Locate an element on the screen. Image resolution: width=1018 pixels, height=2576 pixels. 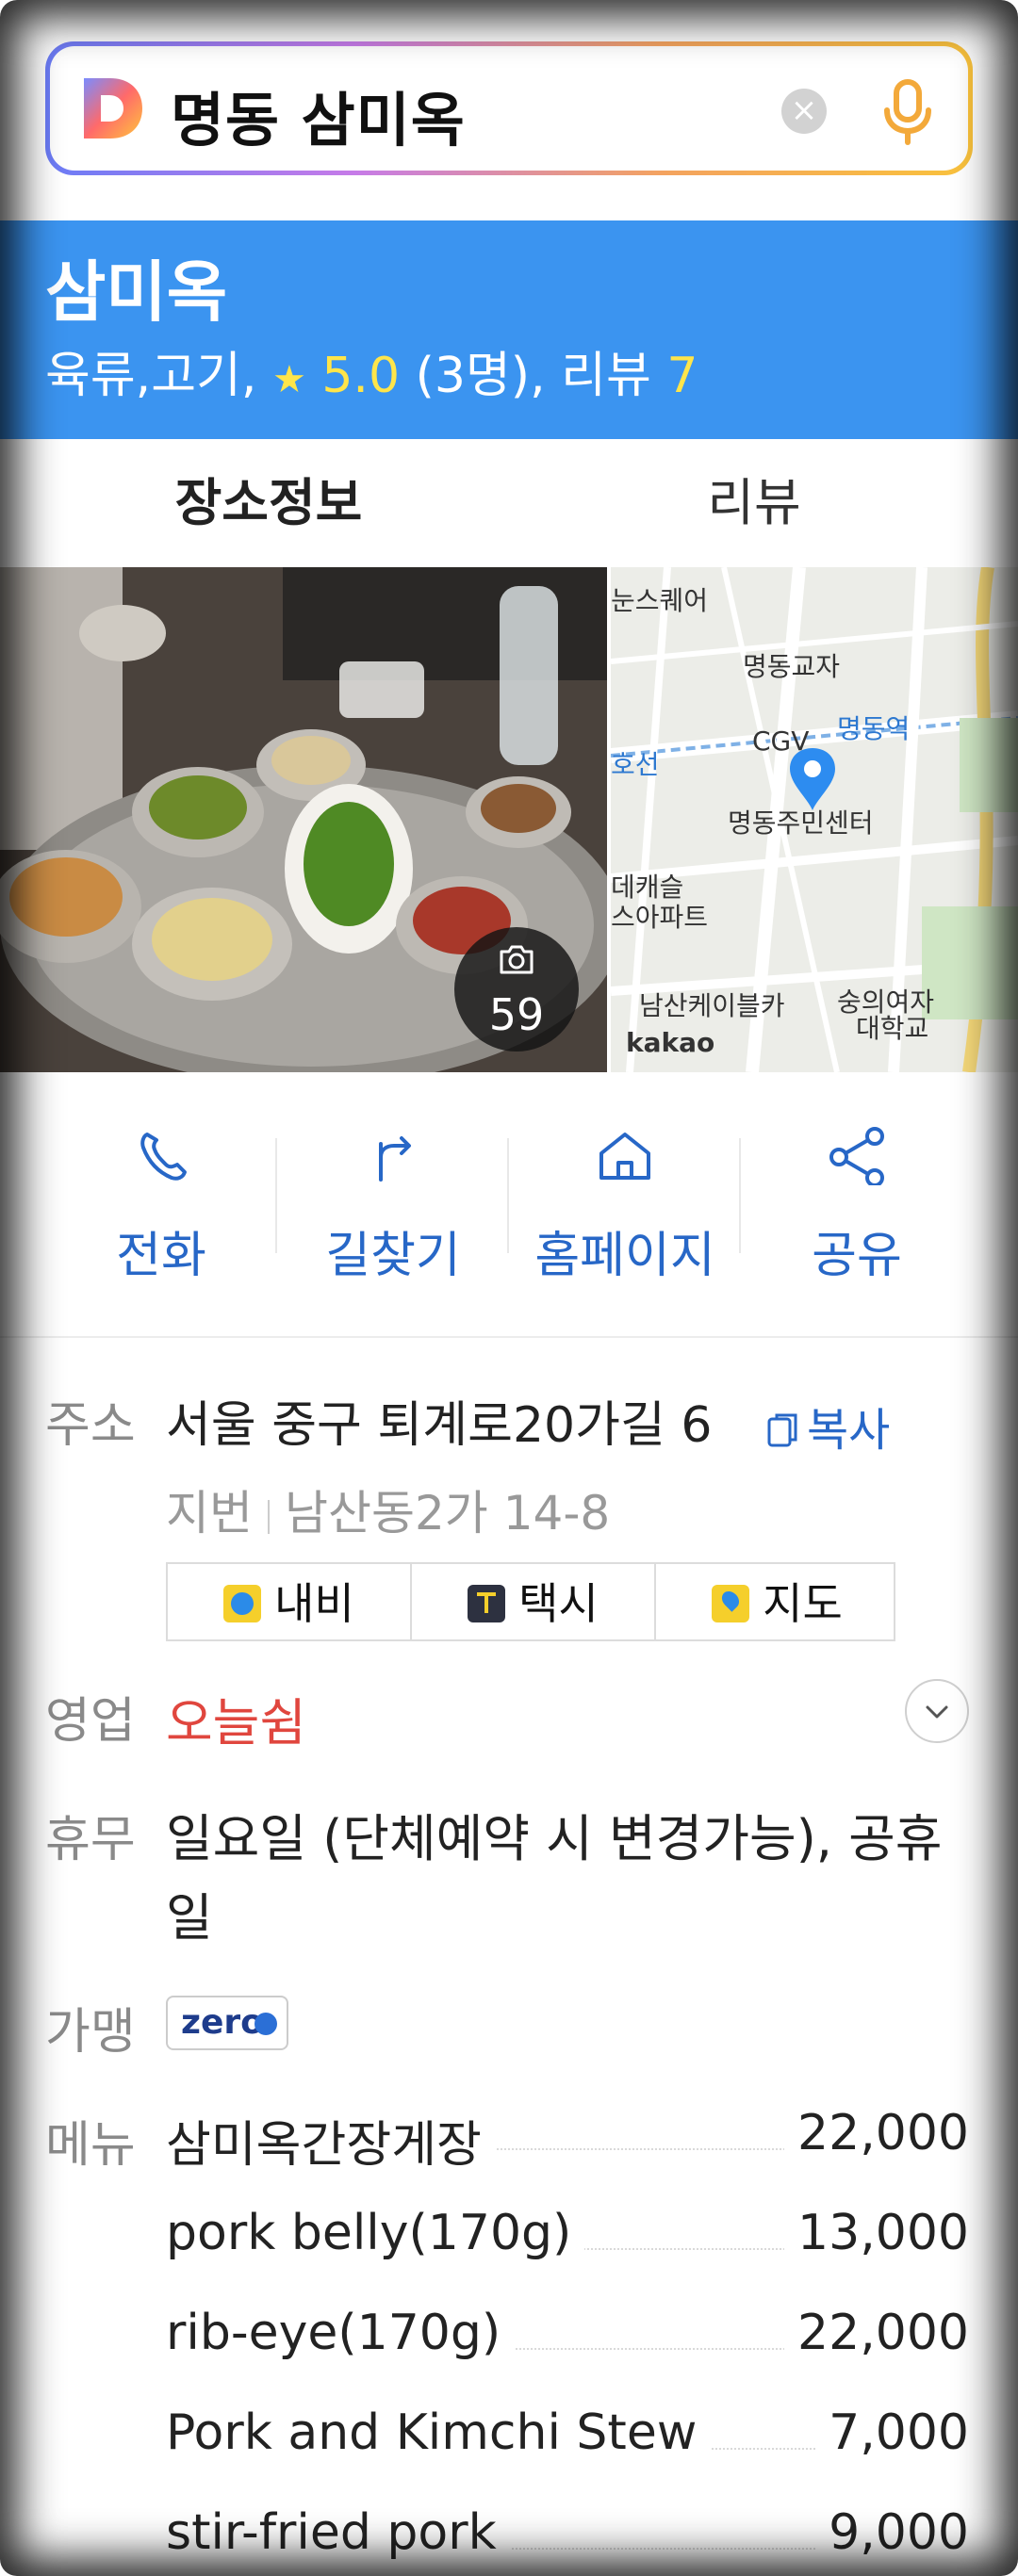
section-divider is located at coordinates (509, 1337).